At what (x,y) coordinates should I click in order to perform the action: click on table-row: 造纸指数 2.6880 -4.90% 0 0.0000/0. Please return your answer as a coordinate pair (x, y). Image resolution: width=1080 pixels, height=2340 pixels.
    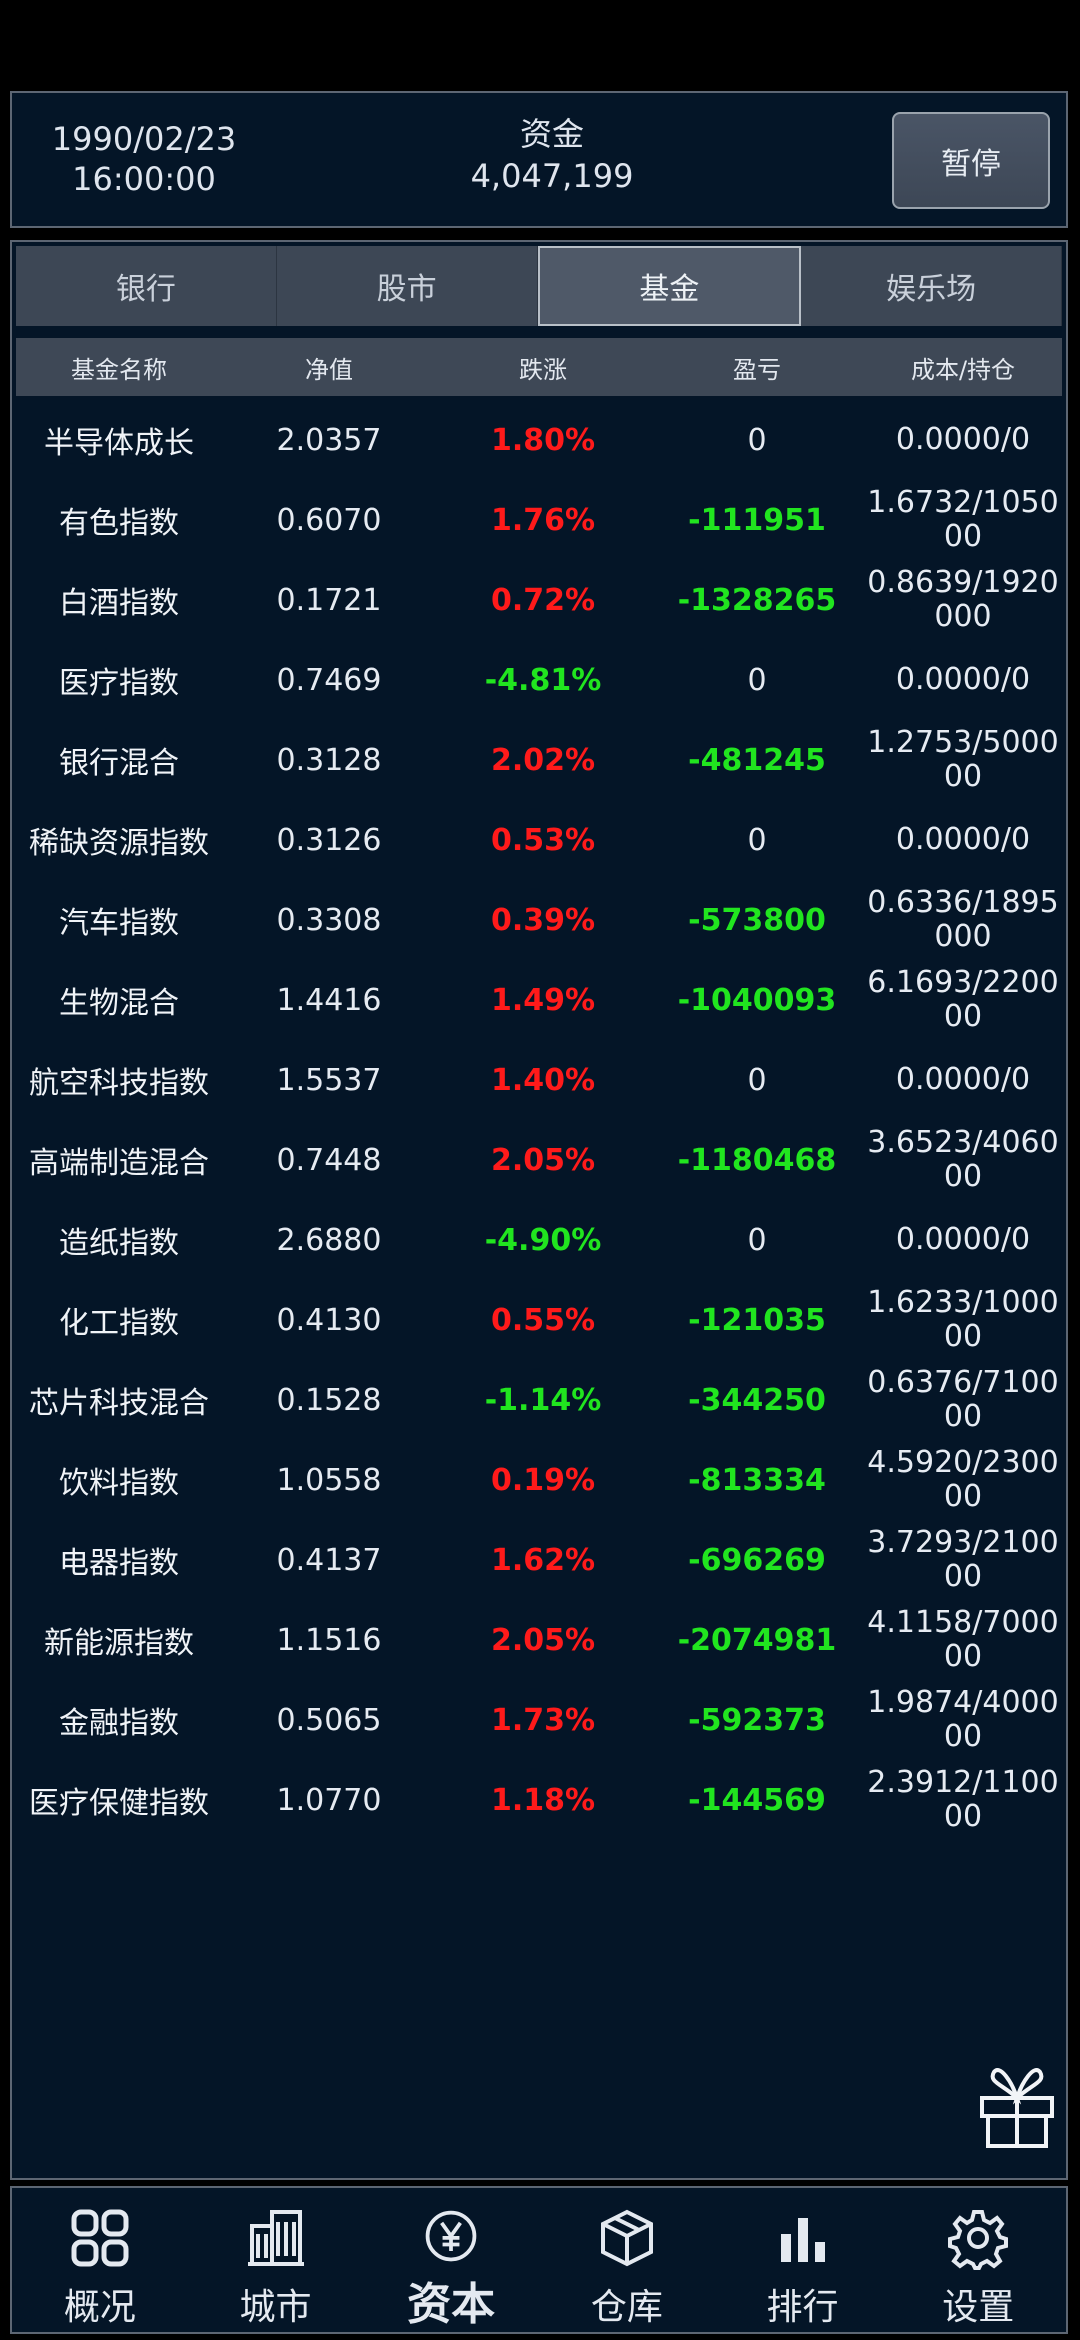
    Looking at the image, I should click on (539, 1240).